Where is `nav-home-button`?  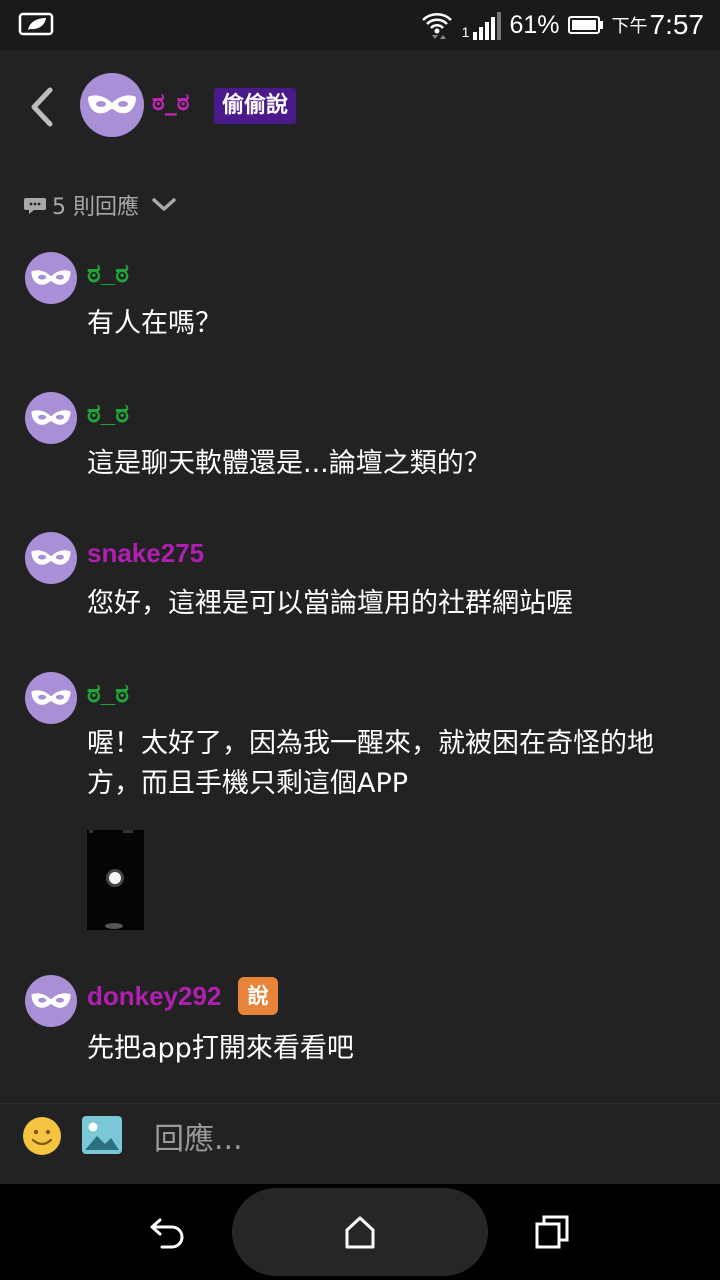 nav-home-button is located at coordinates (360, 1232).